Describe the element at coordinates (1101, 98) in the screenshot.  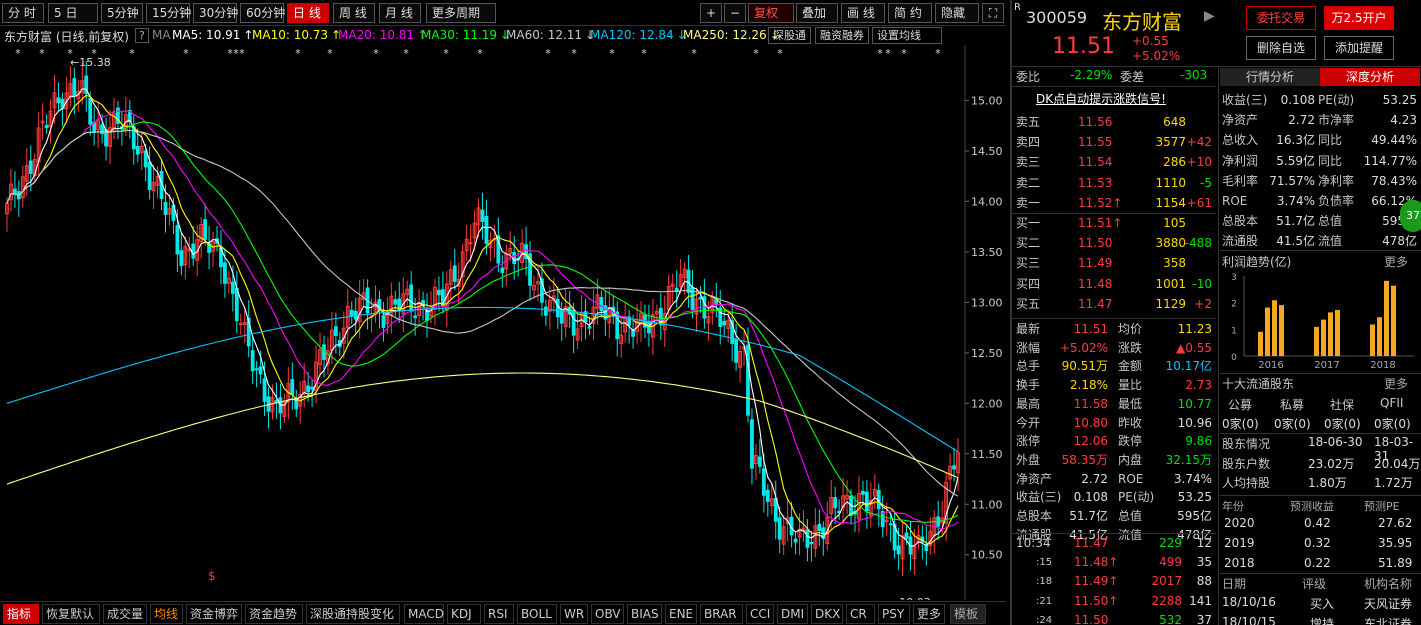
I see `signal-link: DK点自动提示涨跌信号!` at that location.